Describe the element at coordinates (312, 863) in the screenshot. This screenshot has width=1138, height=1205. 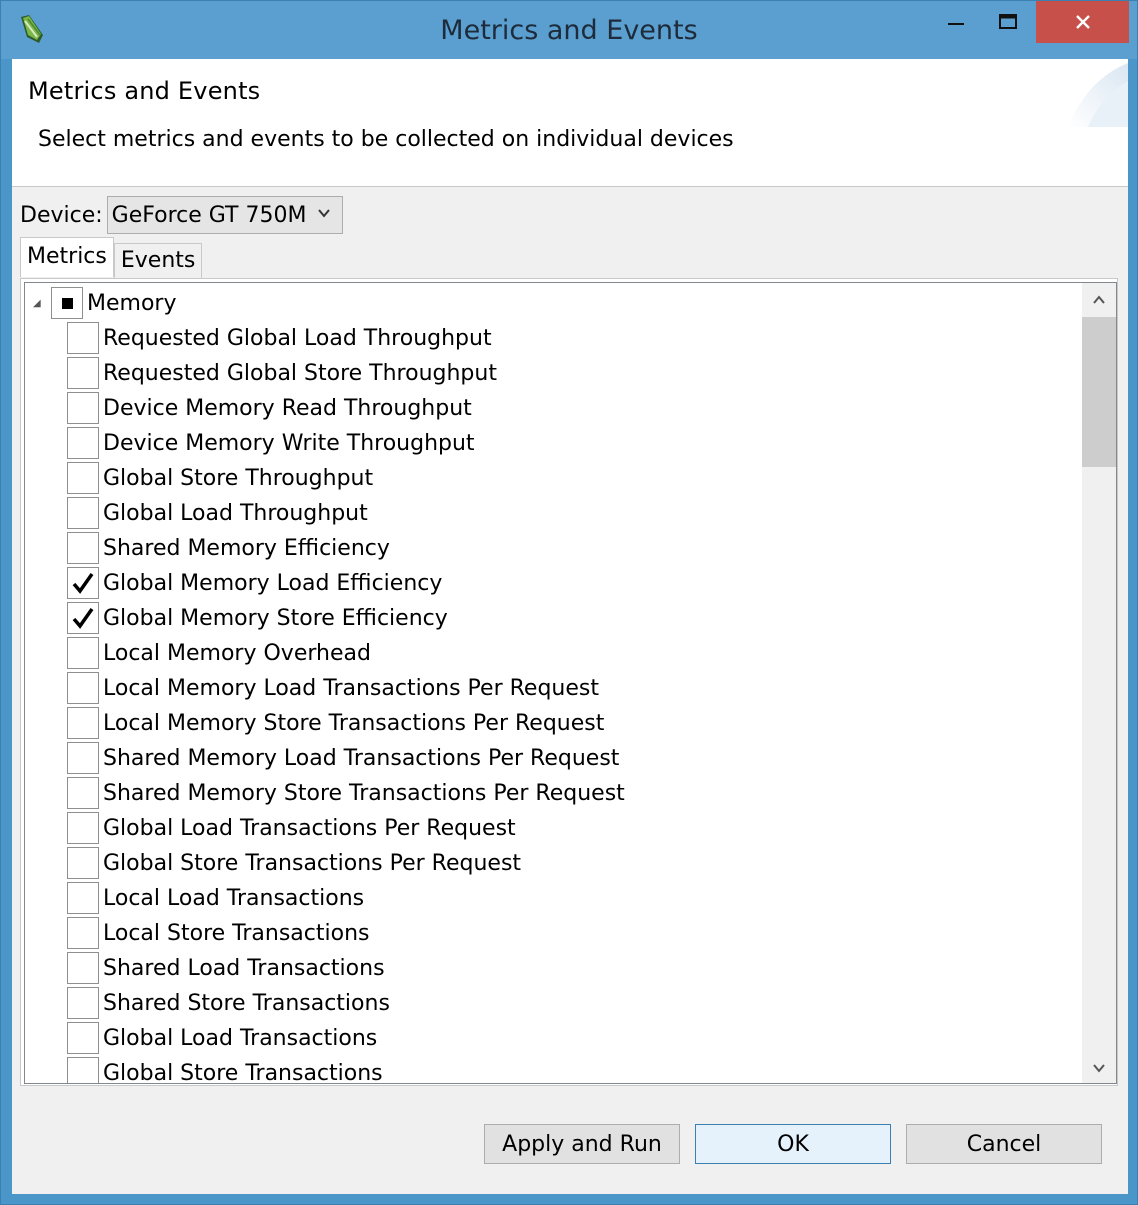
I see `tree-item-label: Global Store Transactions Per Request` at that location.